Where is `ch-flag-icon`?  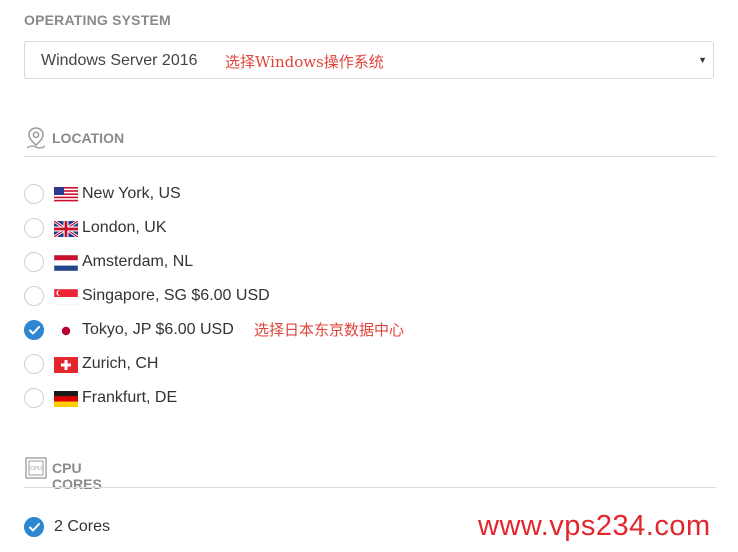 ch-flag-icon is located at coordinates (66, 365).